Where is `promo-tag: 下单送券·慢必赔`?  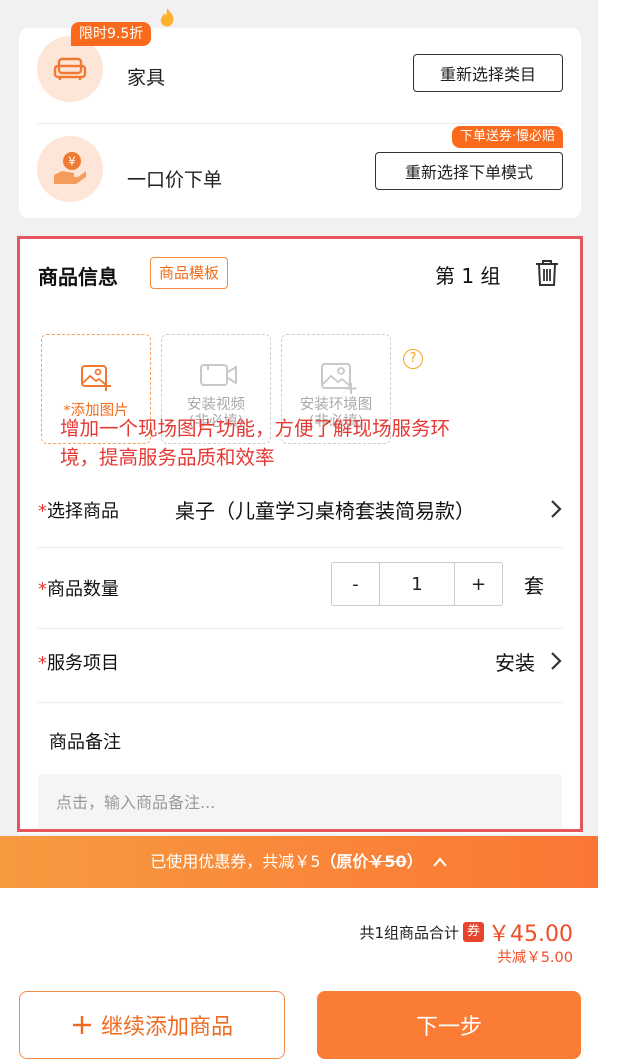 promo-tag: 下单送券·慢必赔 is located at coordinates (507, 137).